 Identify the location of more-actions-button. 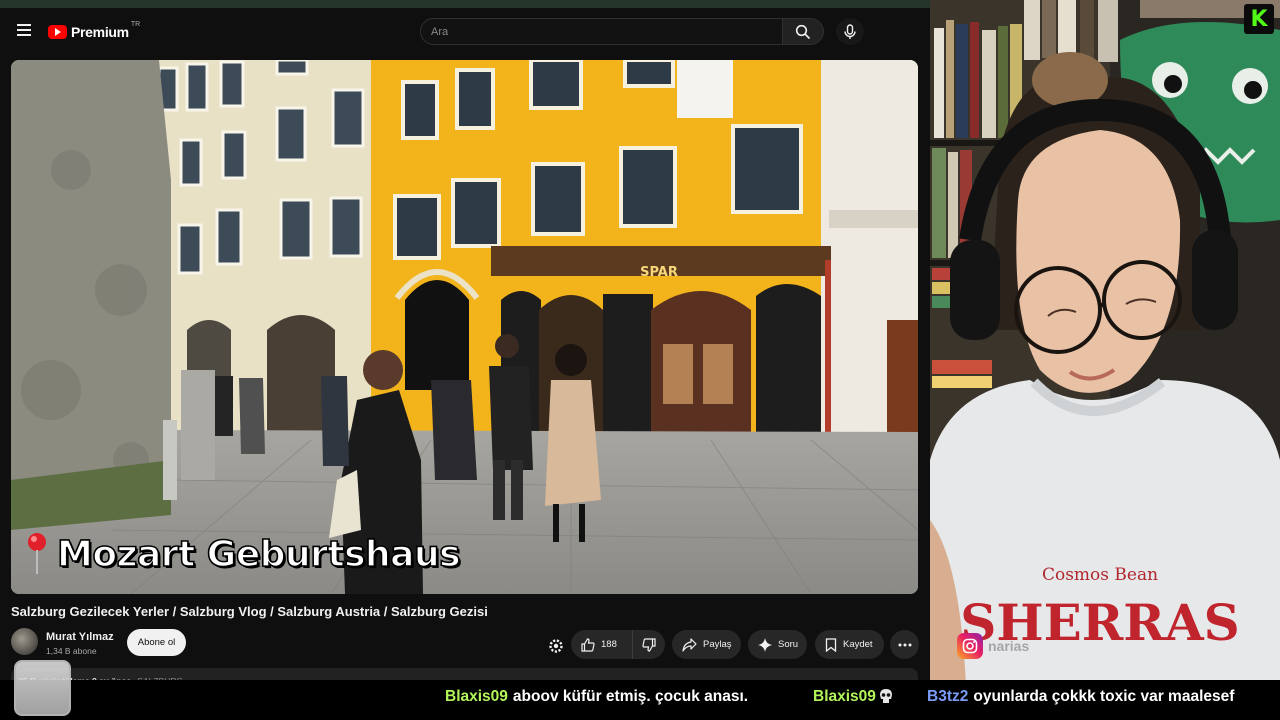
(904, 644).